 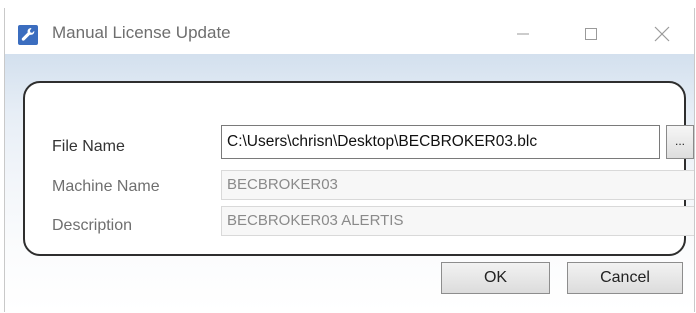 What do you see at coordinates (349, 31) in the screenshot?
I see `title-bar: Manual License Update` at bounding box center [349, 31].